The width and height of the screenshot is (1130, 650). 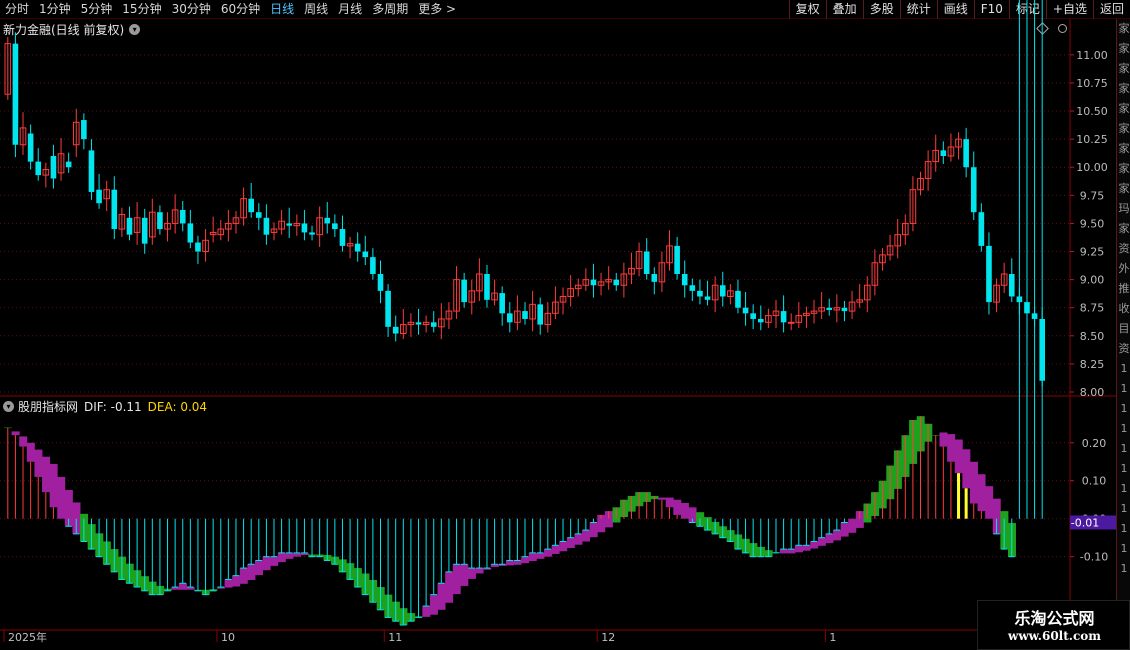 I want to click on macd-tick-label: -0.10, so click(x=1094, y=557).